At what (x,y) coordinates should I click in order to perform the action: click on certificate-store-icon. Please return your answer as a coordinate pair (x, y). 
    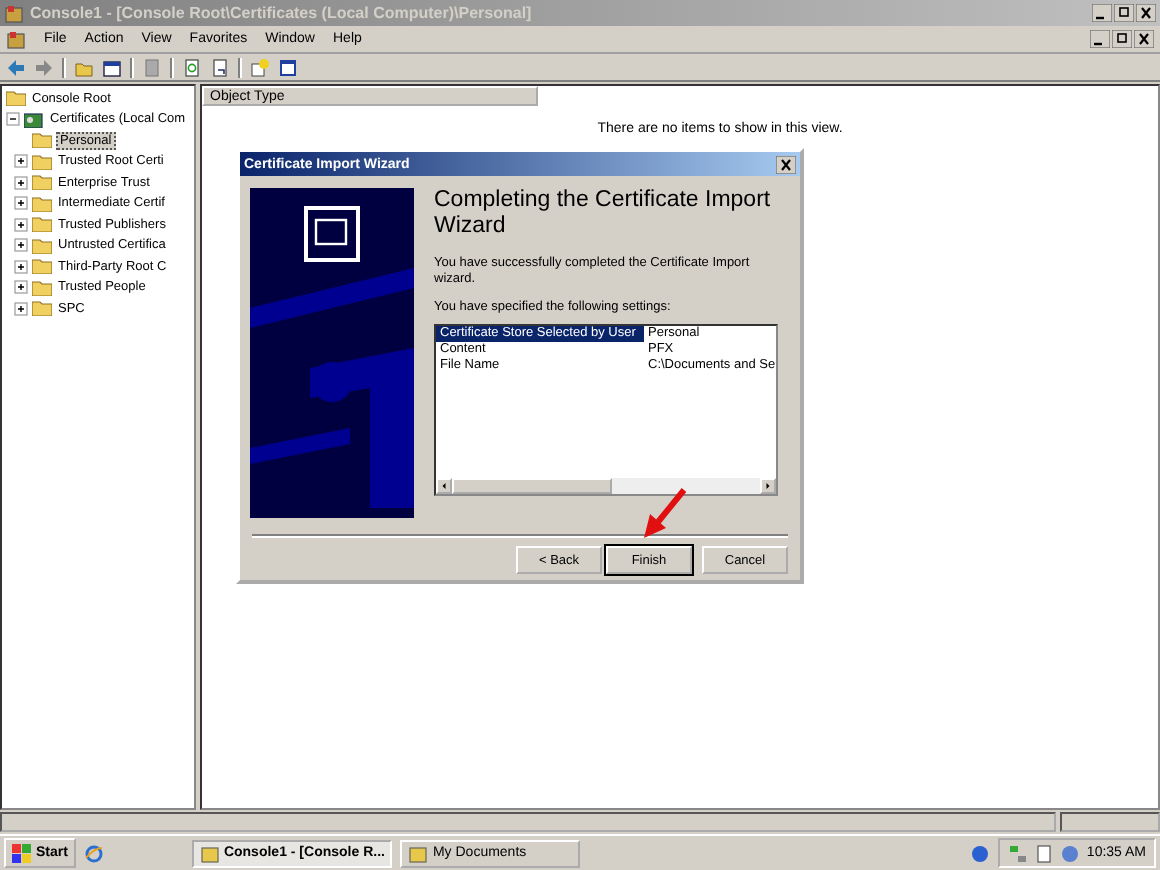
    Looking at the image, I should click on (34, 119).